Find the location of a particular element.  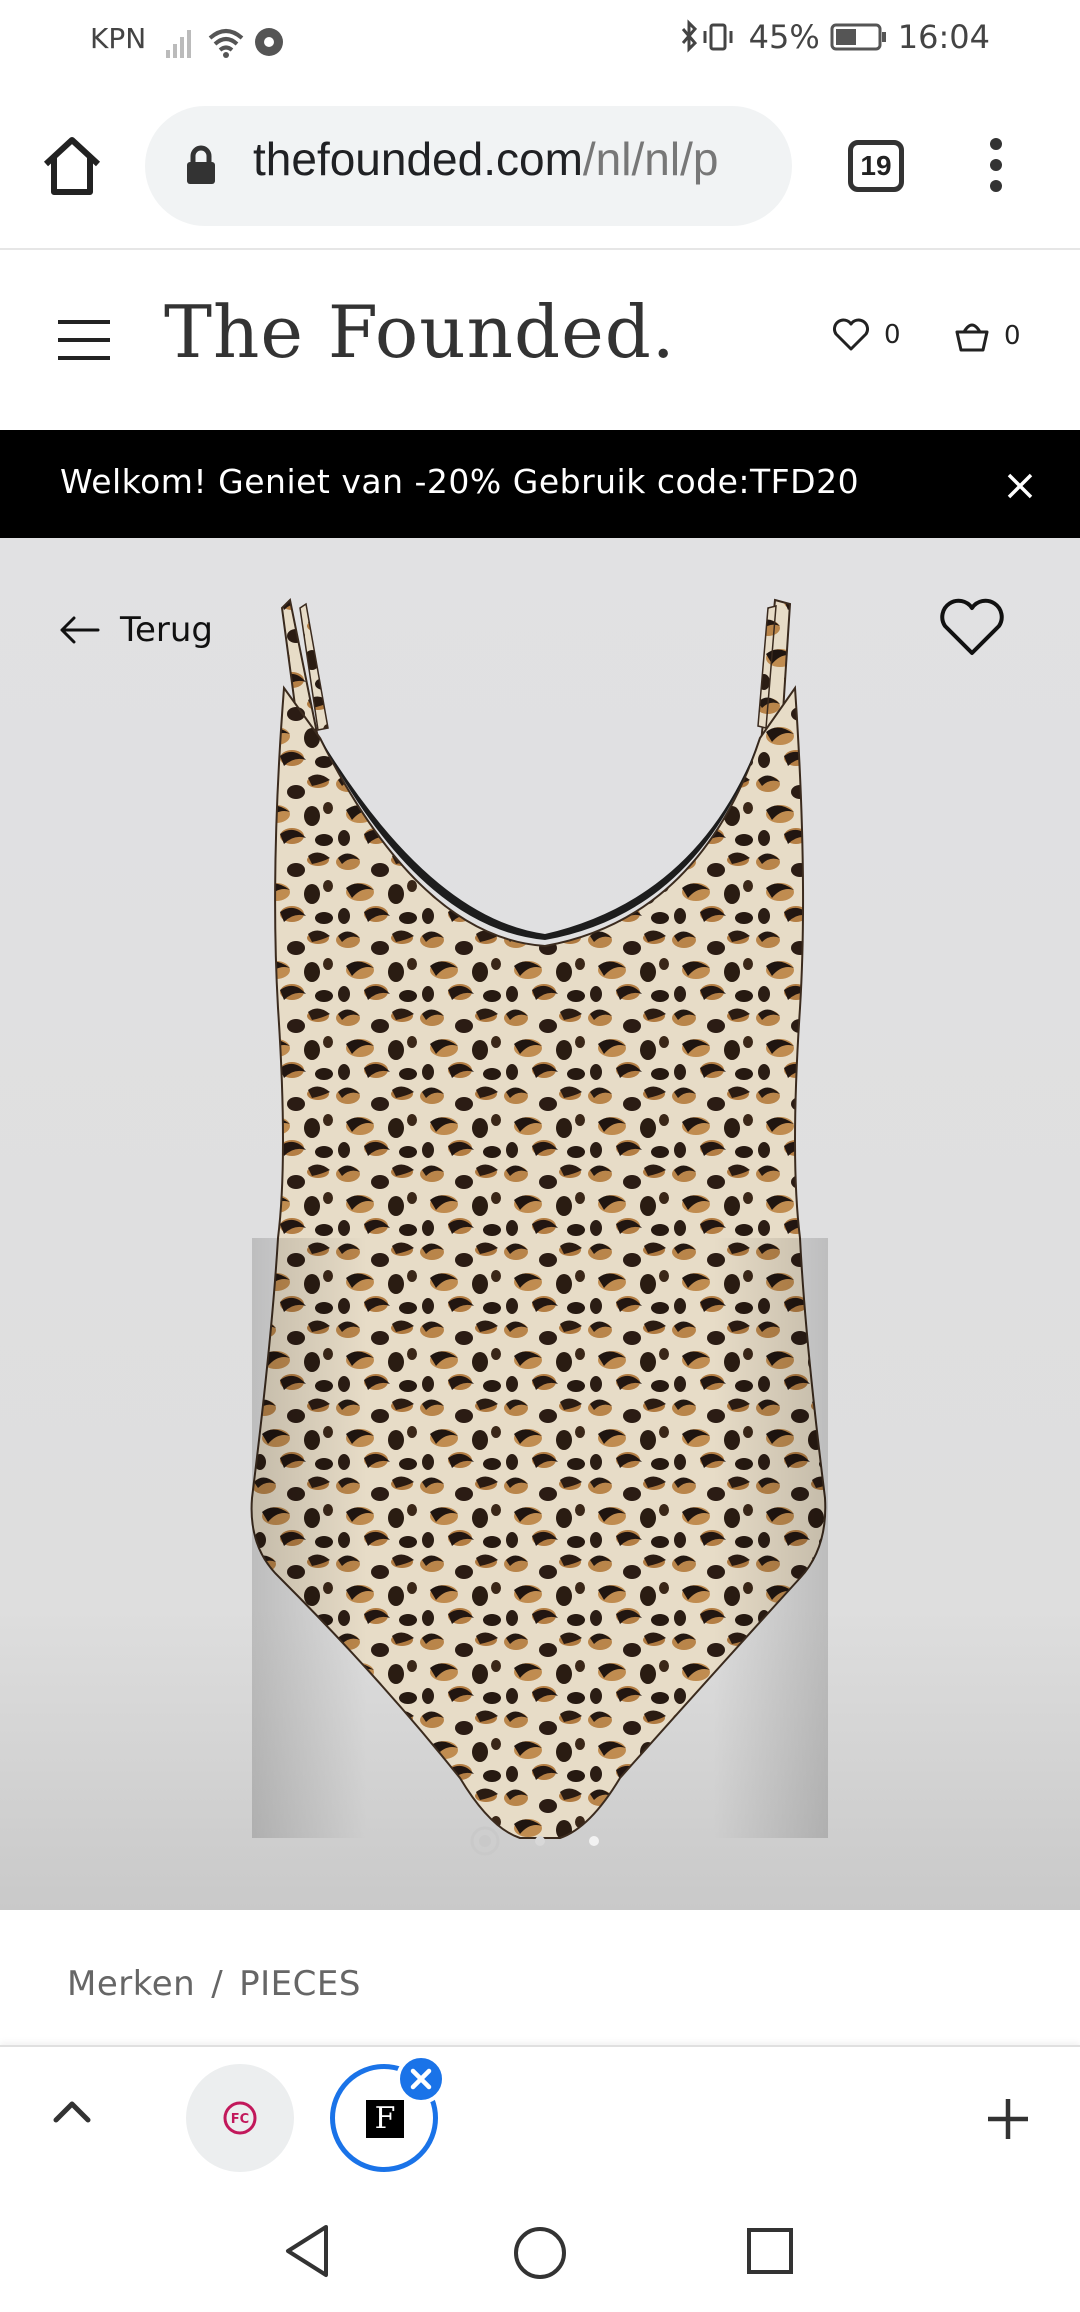

site-logo: The Founded. is located at coordinates (420, 332).